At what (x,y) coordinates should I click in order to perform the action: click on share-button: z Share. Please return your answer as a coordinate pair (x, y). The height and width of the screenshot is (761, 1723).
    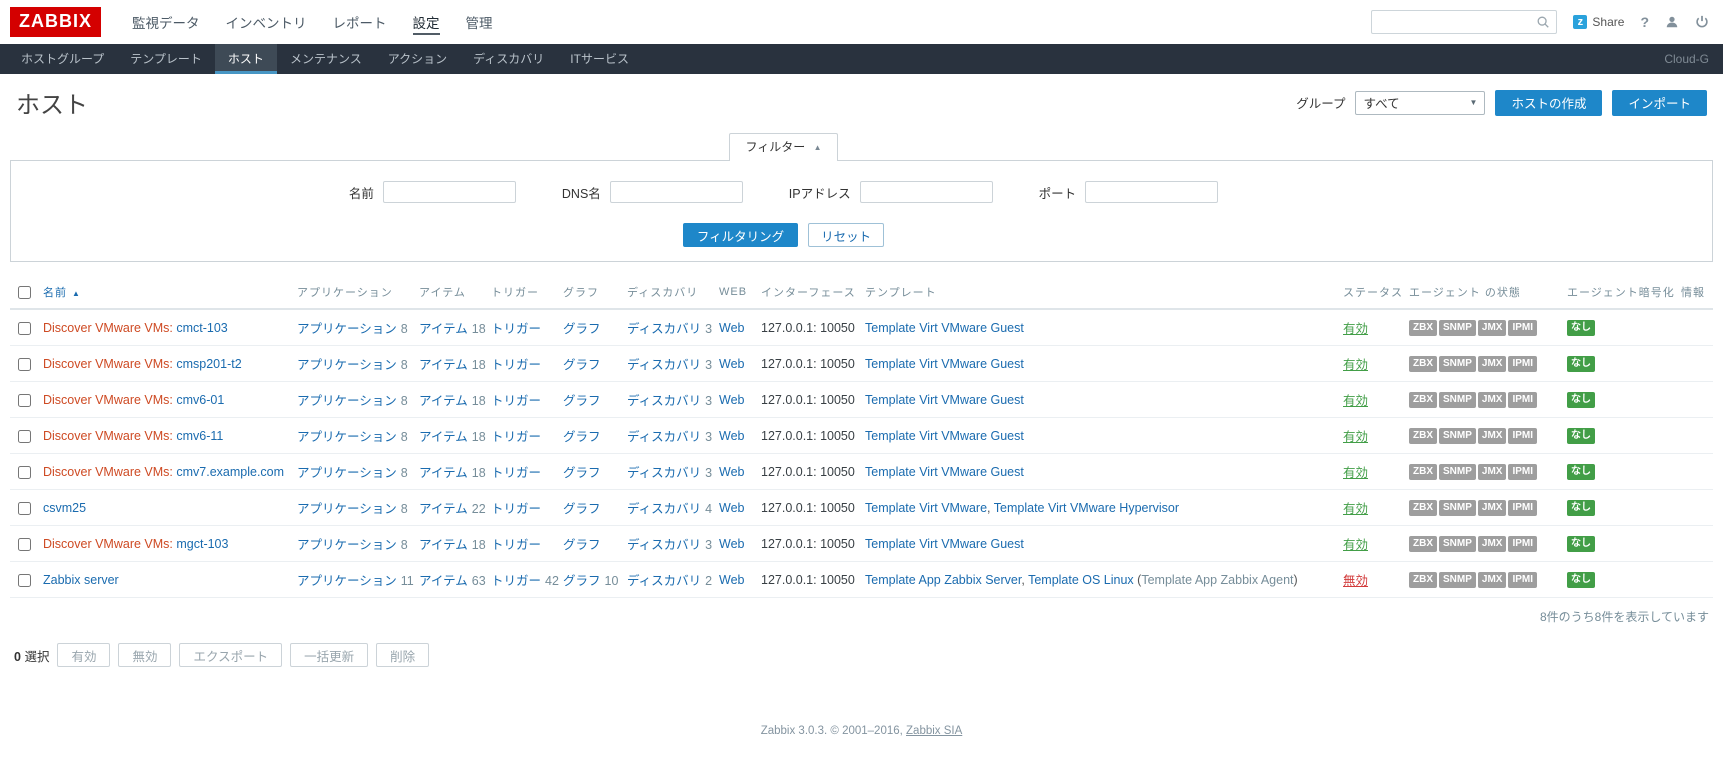
    Looking at the image, I should click on (1598, 22).